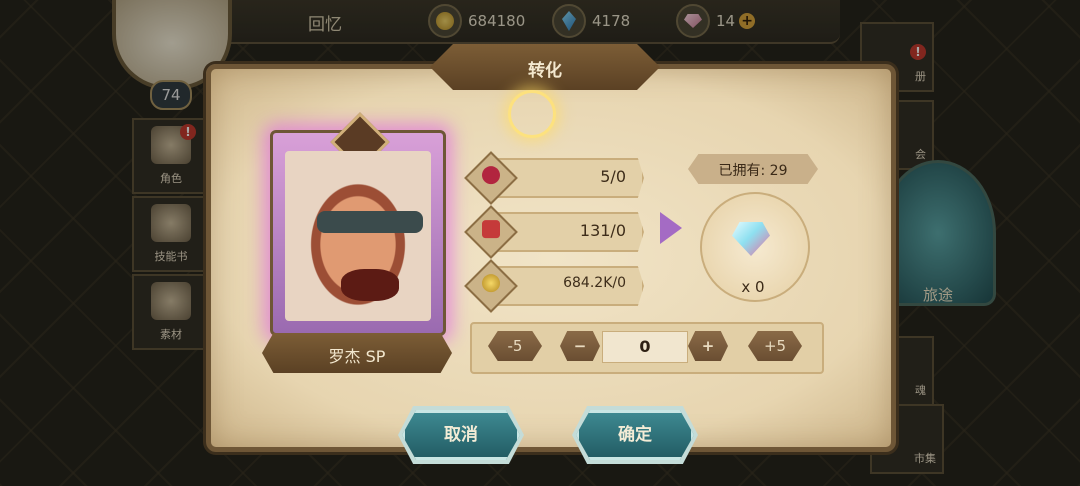 This screenshot has height=486, width=1080. Describe the element at coordinates (370, 222) in the screenshot. I see `headband` at that location.